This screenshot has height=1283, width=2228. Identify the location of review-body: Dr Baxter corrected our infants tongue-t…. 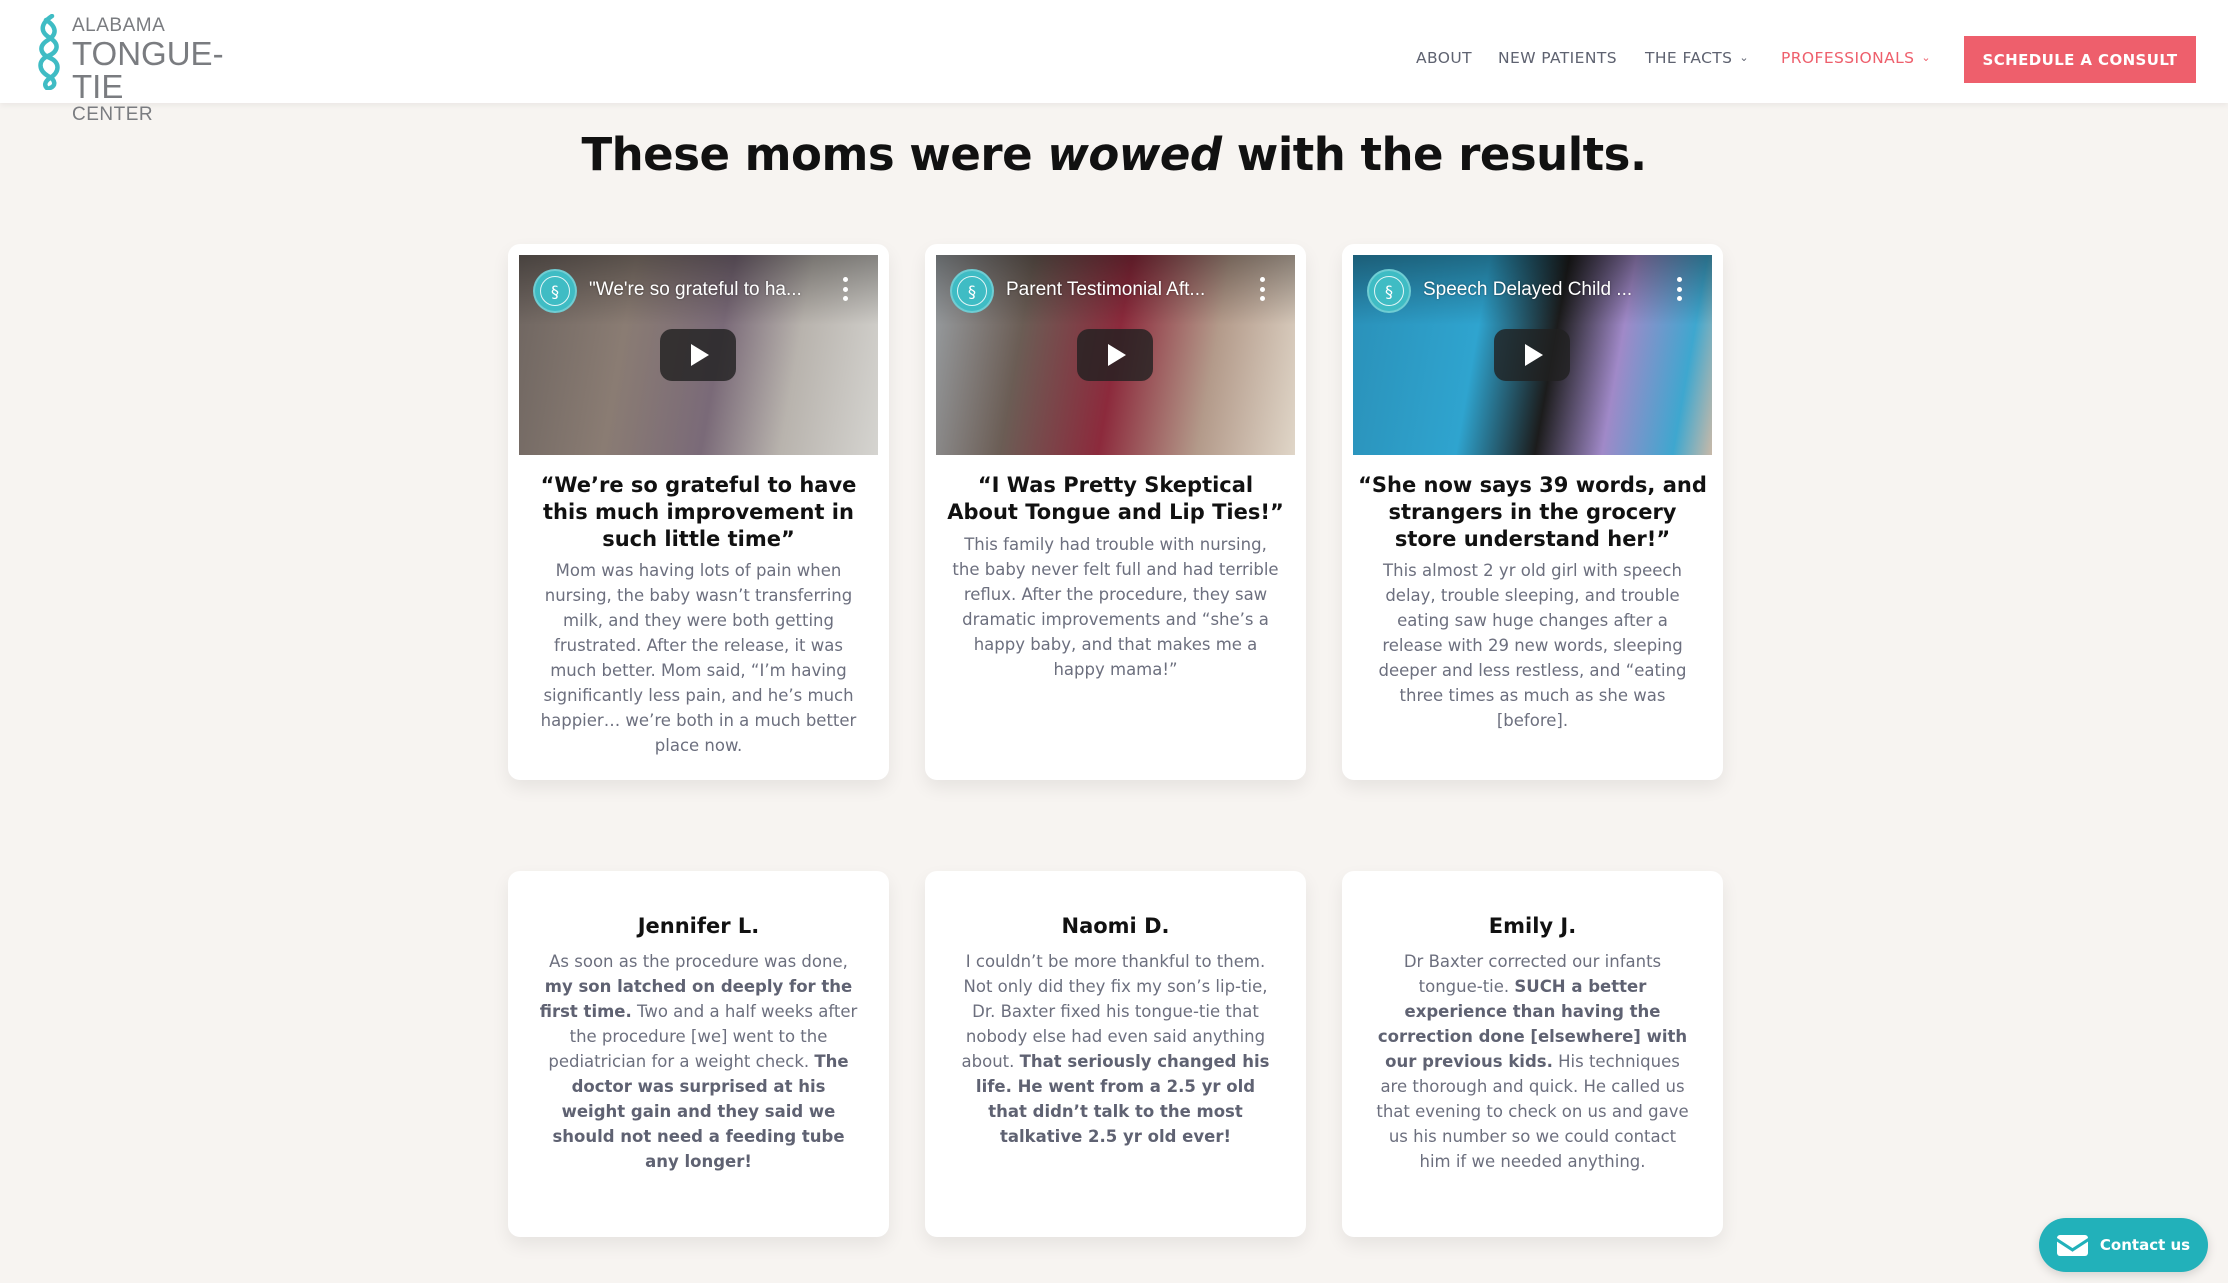
(1532, 1061).